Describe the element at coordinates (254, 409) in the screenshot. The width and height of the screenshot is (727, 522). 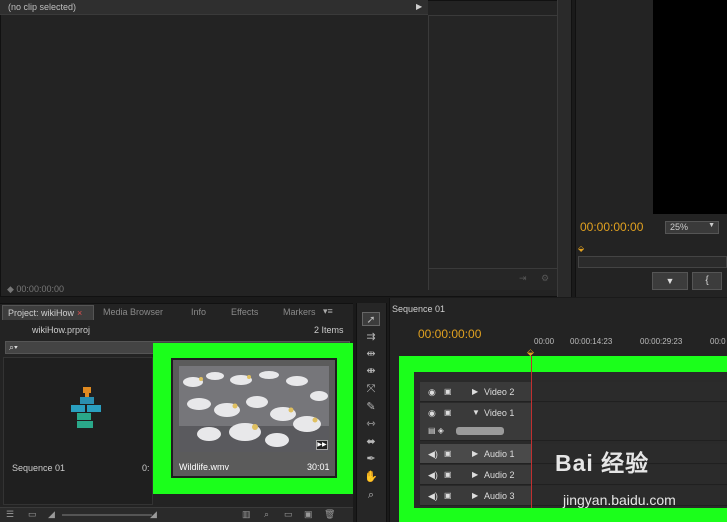
I see `clip-thumbnail-image` at that location.